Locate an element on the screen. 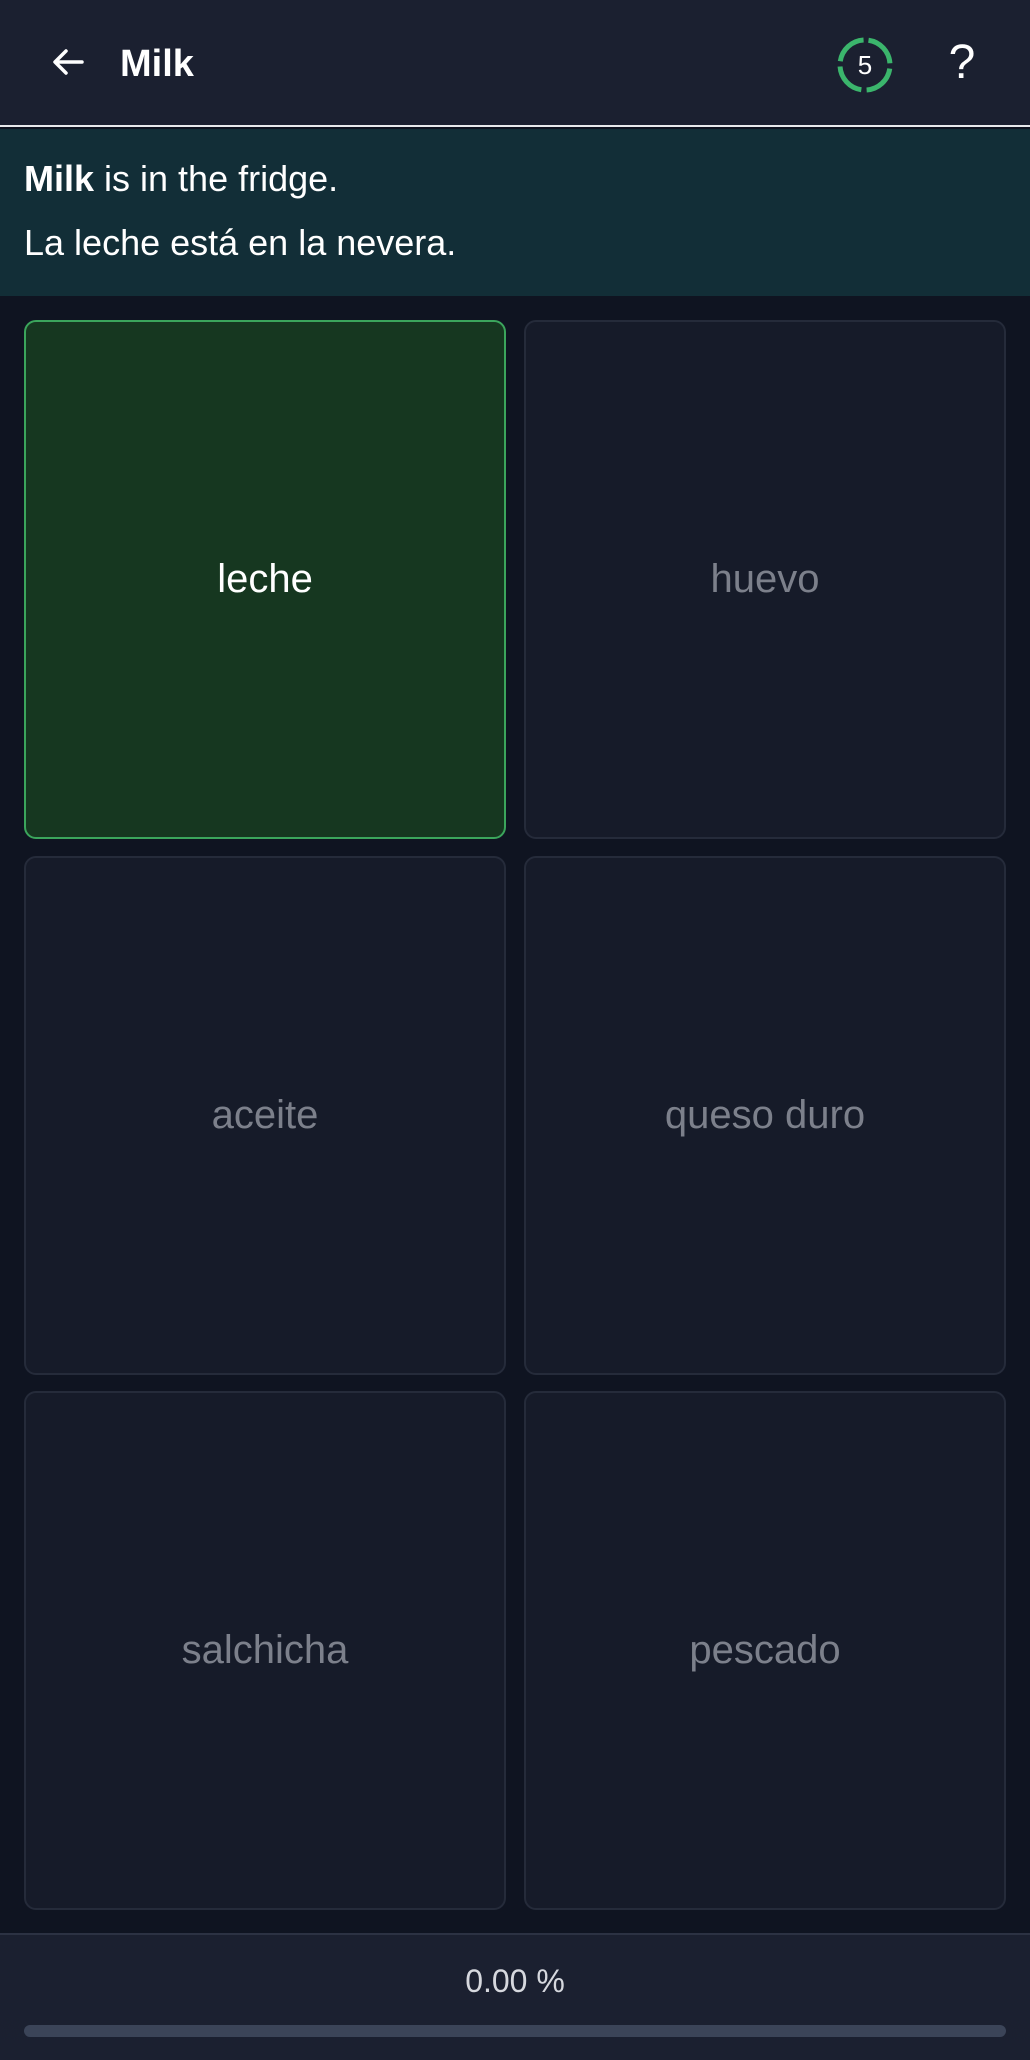  progress-bar is located at coordinates (515, 2031).